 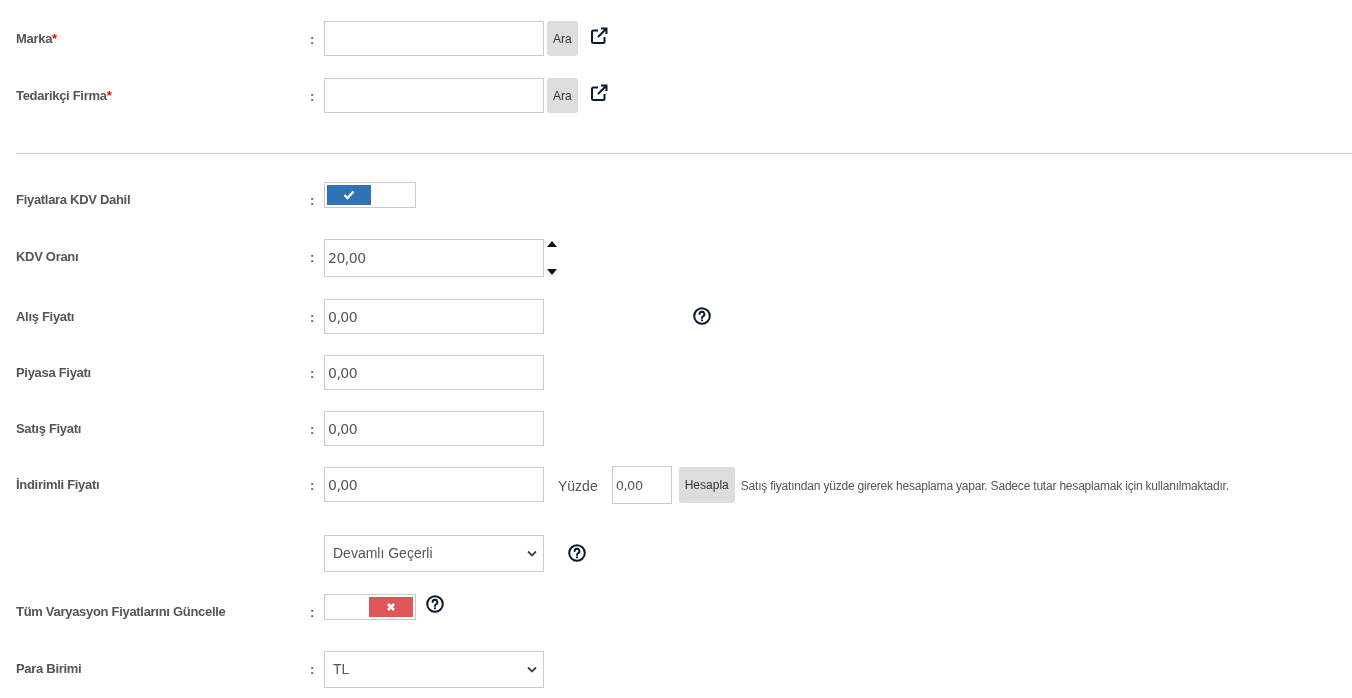 What do you see at coordinates (58, 485) in the screenshot?
I see `field-label: İndirimli Fiyatı` at bounding box center [58, 485].